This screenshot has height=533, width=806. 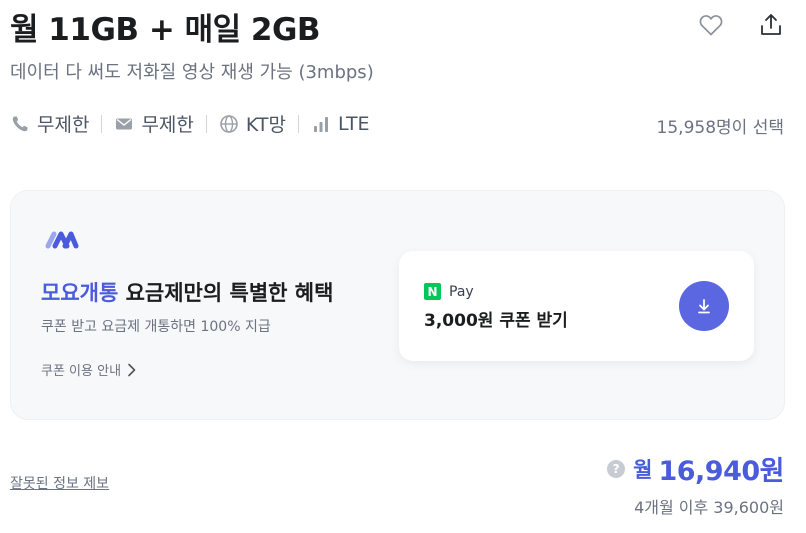 I want to click on spec-voice: 무제한, so click(x=49, y=123).